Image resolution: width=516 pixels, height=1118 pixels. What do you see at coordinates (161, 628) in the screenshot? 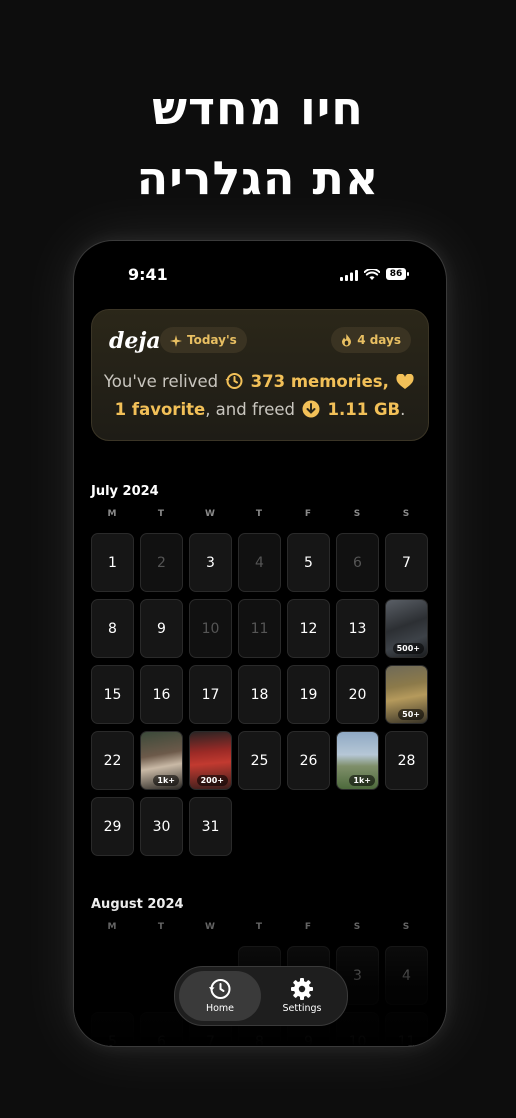
I see `day-cell: 9` at bounding box center [161, 628].